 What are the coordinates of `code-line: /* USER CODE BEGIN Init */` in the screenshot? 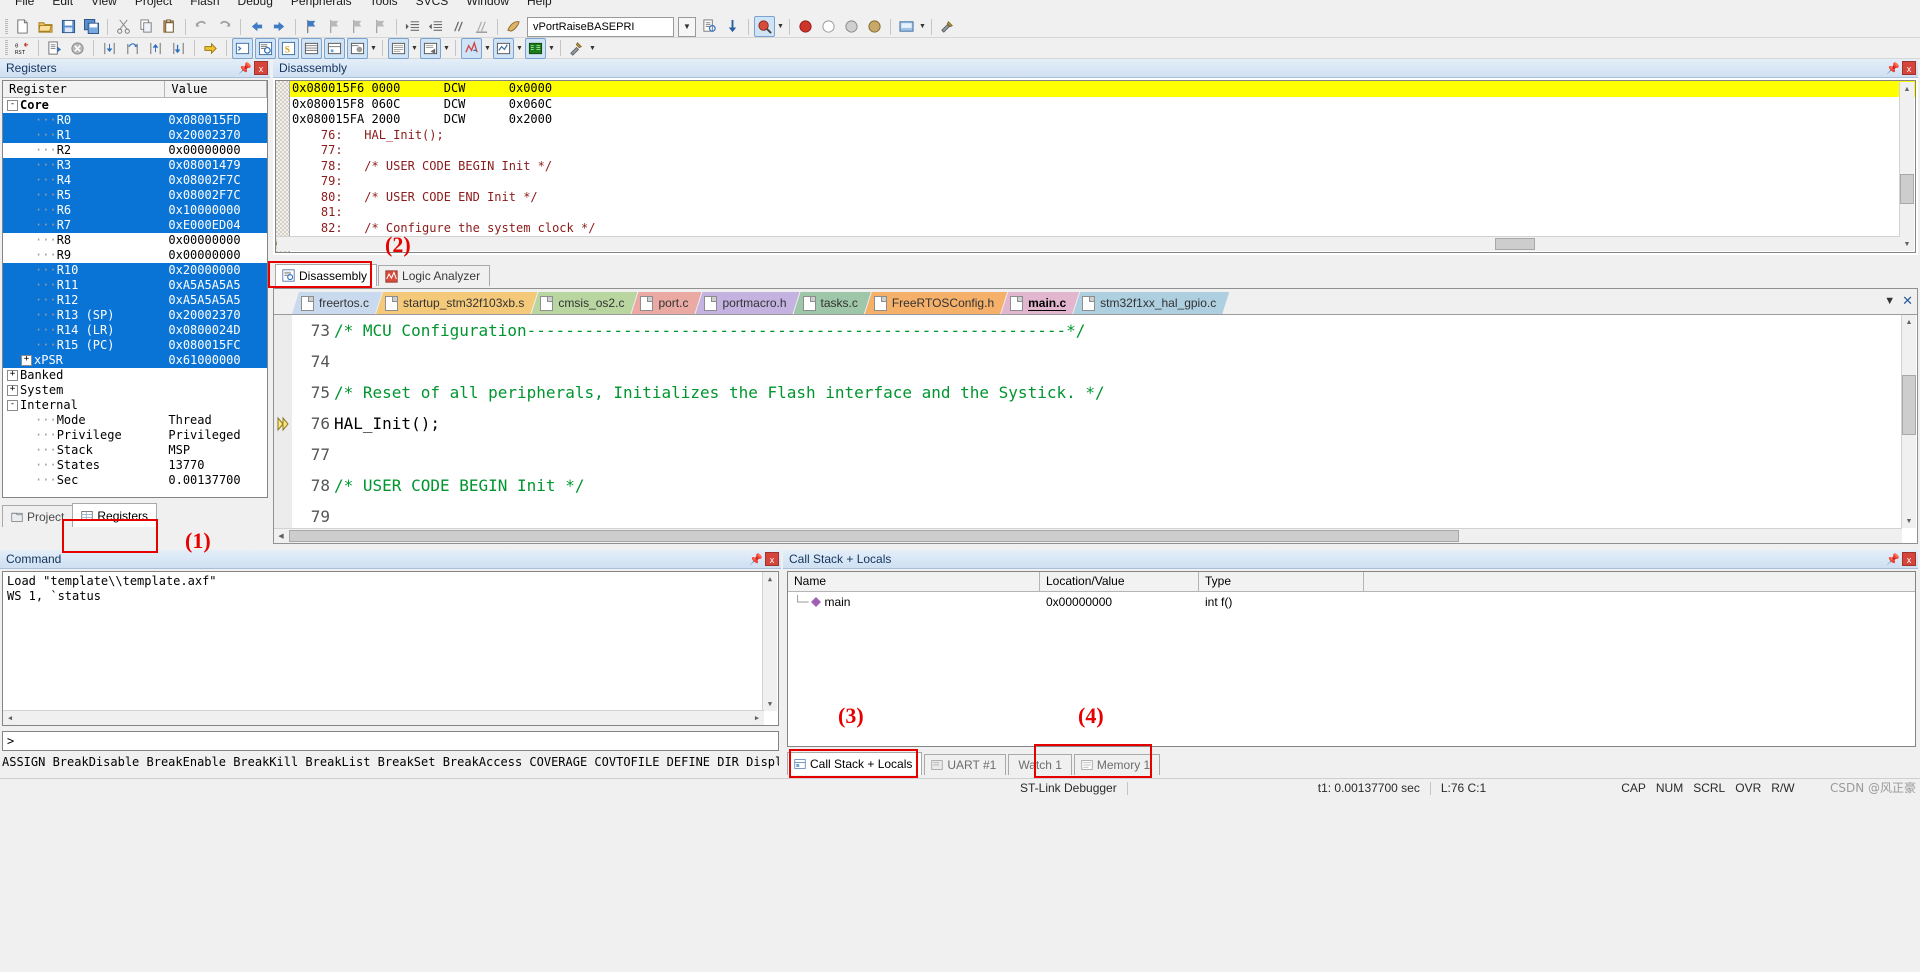 It's located at (1117, 485).